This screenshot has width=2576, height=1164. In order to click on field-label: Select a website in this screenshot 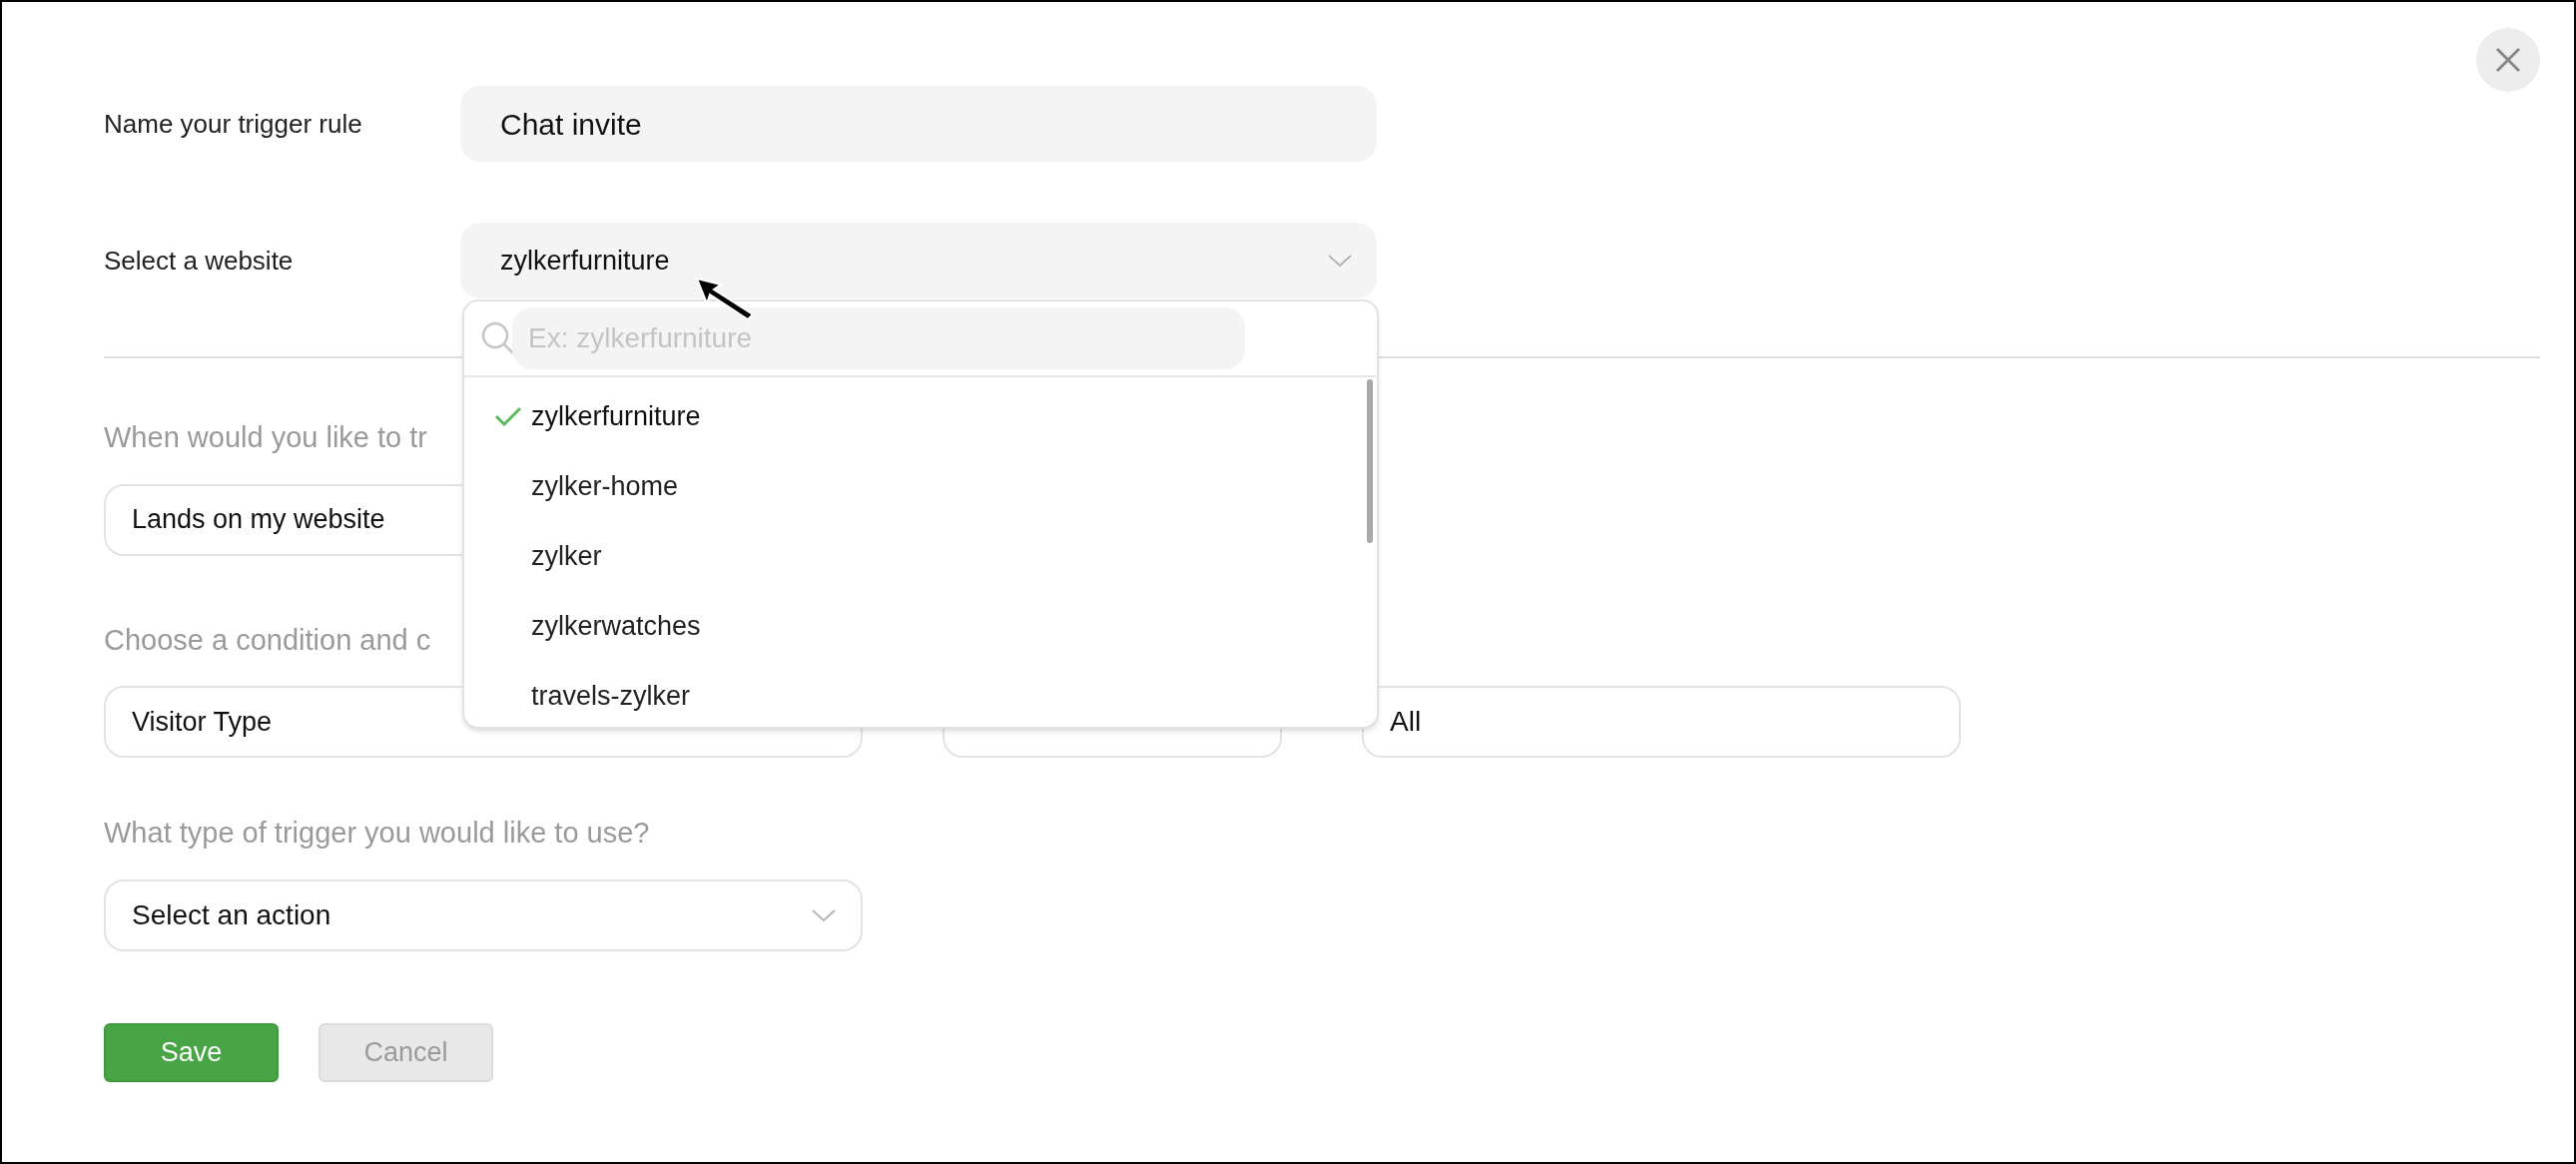, I will do `click(199, 261)`.